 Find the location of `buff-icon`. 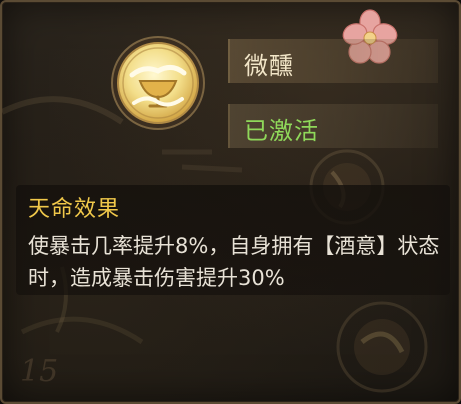

buff-icon is located at coordinates (158, 83).